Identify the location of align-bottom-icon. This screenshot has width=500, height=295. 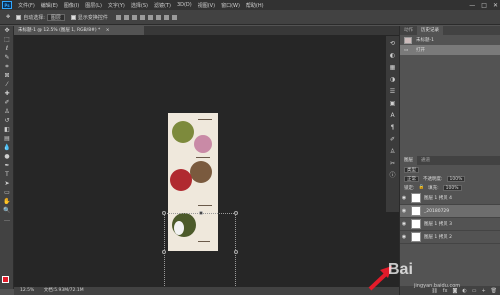
(134, 17).